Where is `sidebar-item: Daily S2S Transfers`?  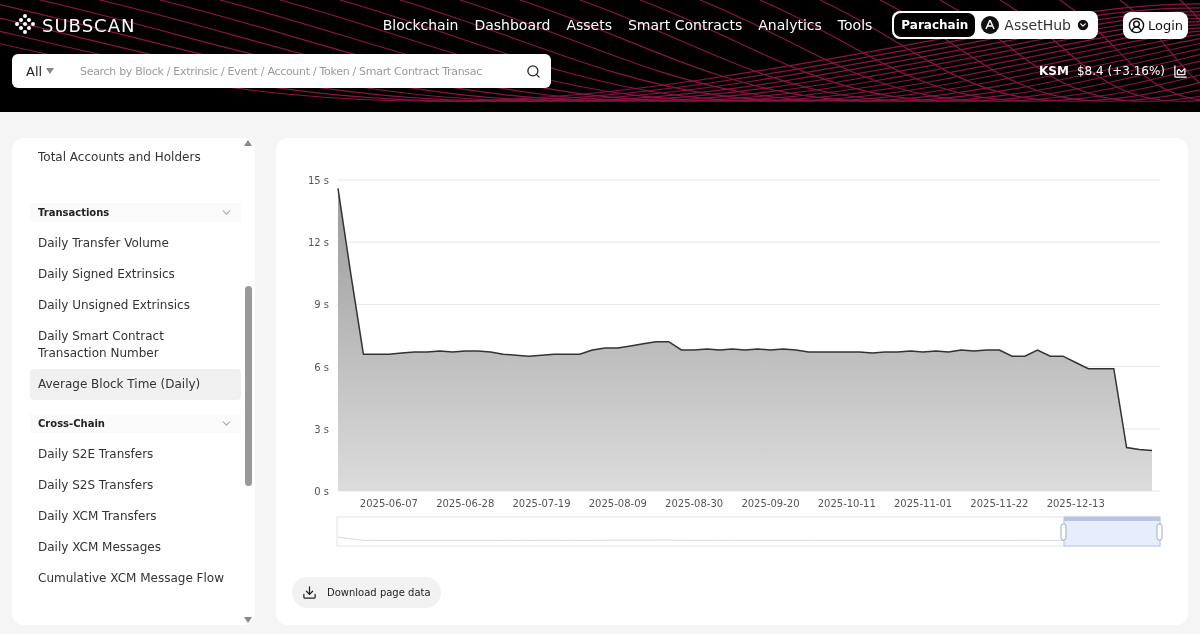 sidebar-item: Daily S2S Transfers is located at coordinates (135, 485).